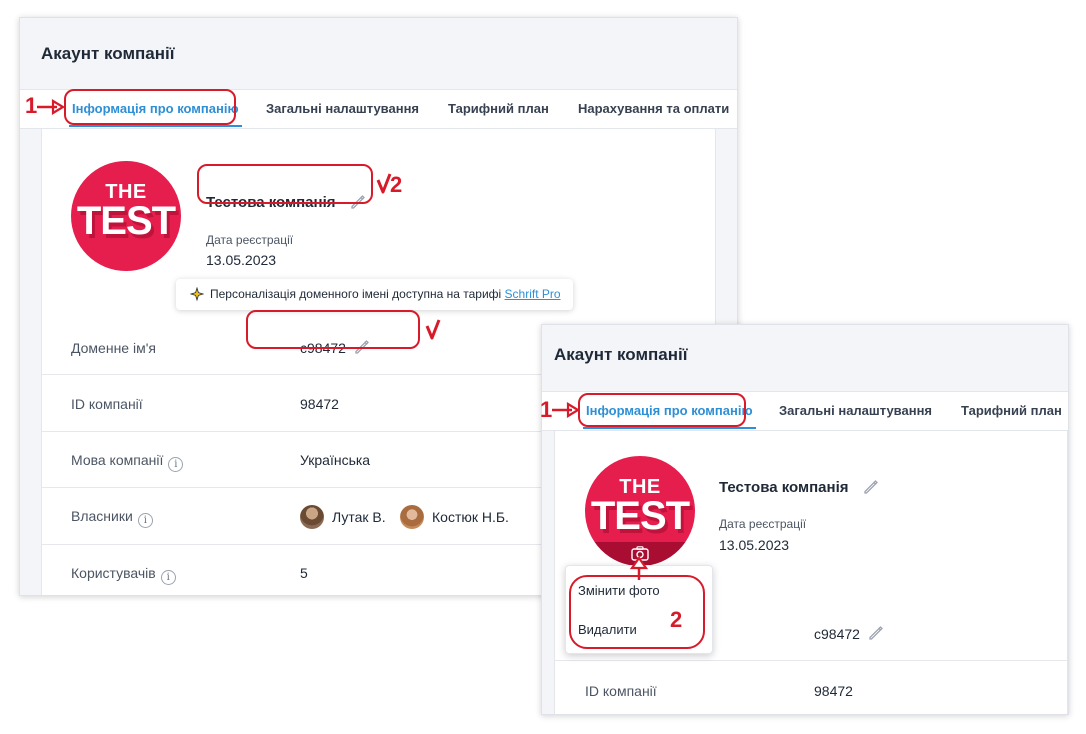 This screenshot has width=1086, height=734. I want to click on owner-item: Костюк Н.Б., so click(454, 517).